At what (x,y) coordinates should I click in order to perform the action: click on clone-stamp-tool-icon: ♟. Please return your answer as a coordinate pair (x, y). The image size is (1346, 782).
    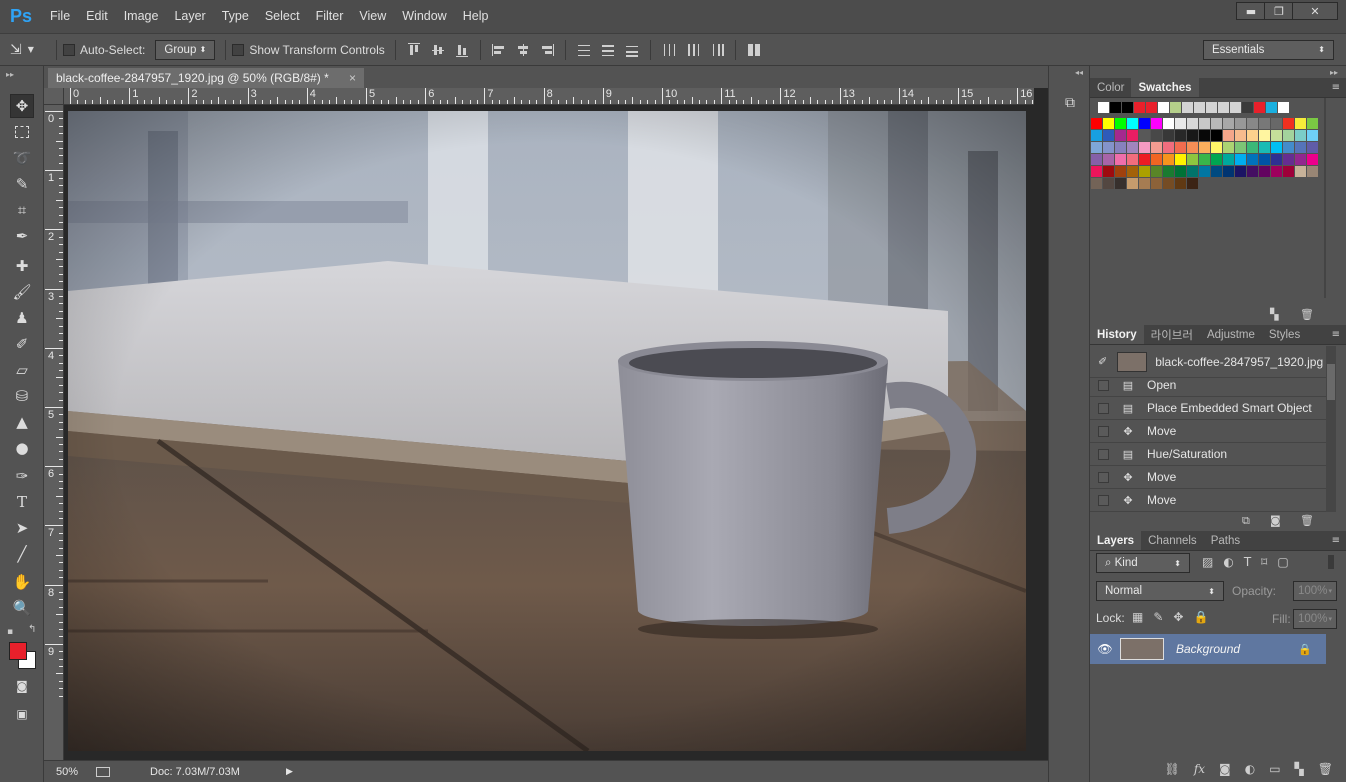
    Looking at the image, I should click on (22, 318).